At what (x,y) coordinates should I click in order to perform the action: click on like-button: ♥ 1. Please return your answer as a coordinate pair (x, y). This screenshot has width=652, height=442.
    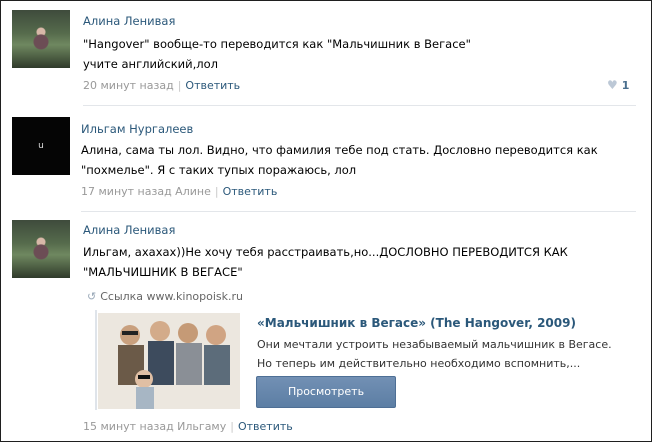
    Looking at the image, I should click on (618, 85).